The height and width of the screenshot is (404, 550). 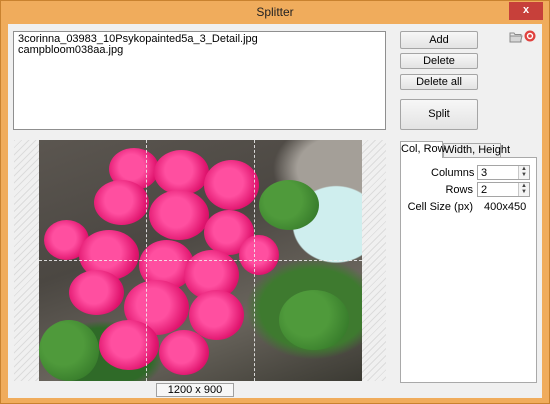 What do you see at coordinates (440, 207) in the screenshot?
I see `cell-size-label: Cell Size (px)` at bounding box center [440, 207].